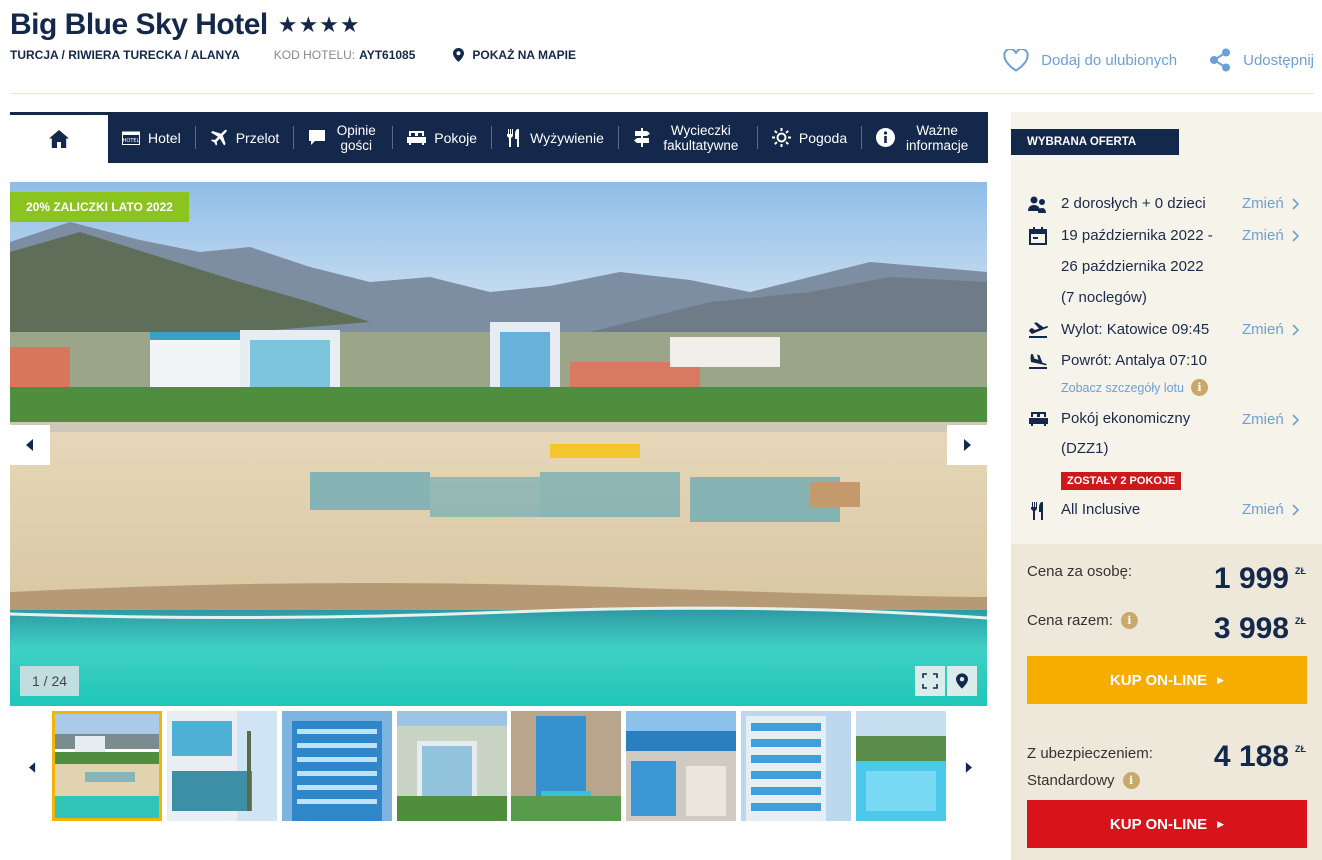 This screenshot has height=860, width=1322. Describe the element at coordinates (1090, 767) in the screenshot. I see `insurance-label: Z ubezpieczeniem: Standardowy i` at that location.